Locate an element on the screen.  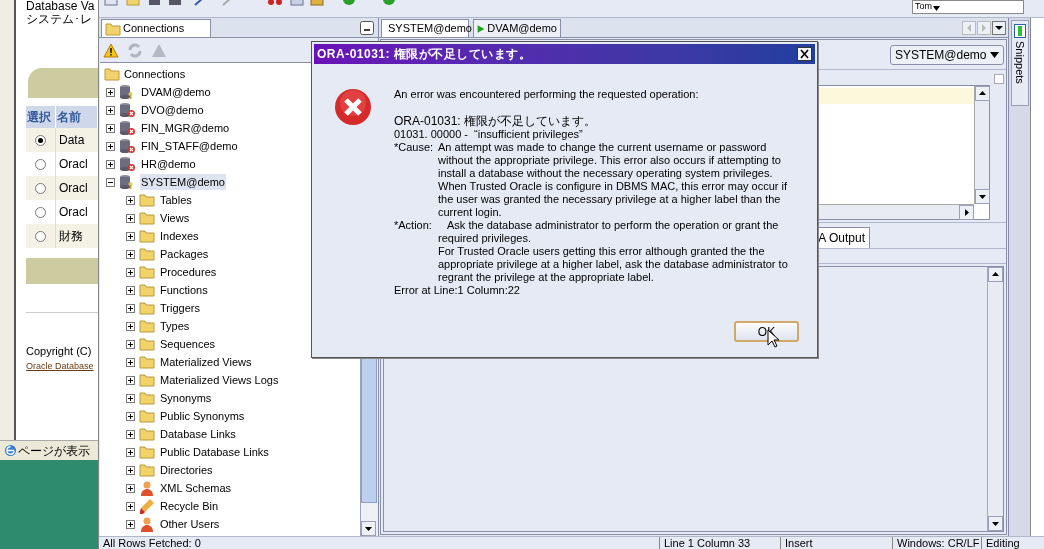
browser-icon is located at coordinates (10, 450).